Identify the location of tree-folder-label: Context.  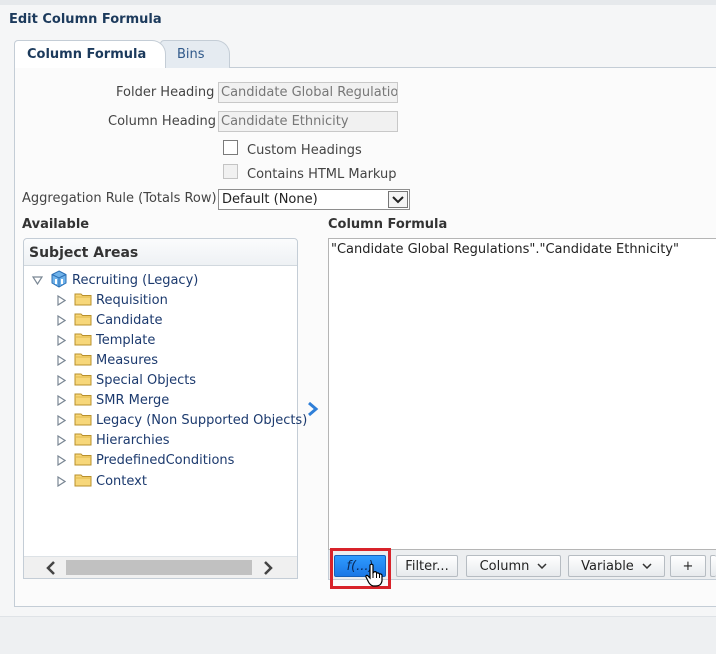
(121, 481).